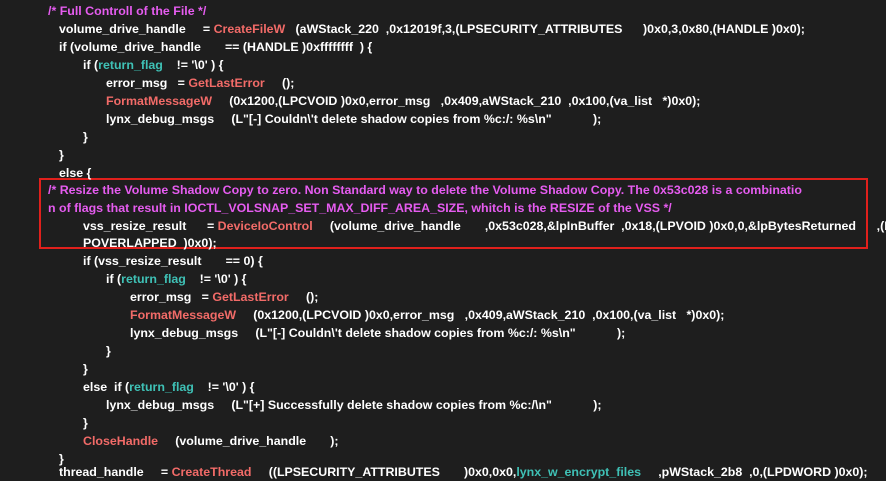 This screenshot has width=886, height=481. I want to click on code-token-default: else if (, so click(106, 387).